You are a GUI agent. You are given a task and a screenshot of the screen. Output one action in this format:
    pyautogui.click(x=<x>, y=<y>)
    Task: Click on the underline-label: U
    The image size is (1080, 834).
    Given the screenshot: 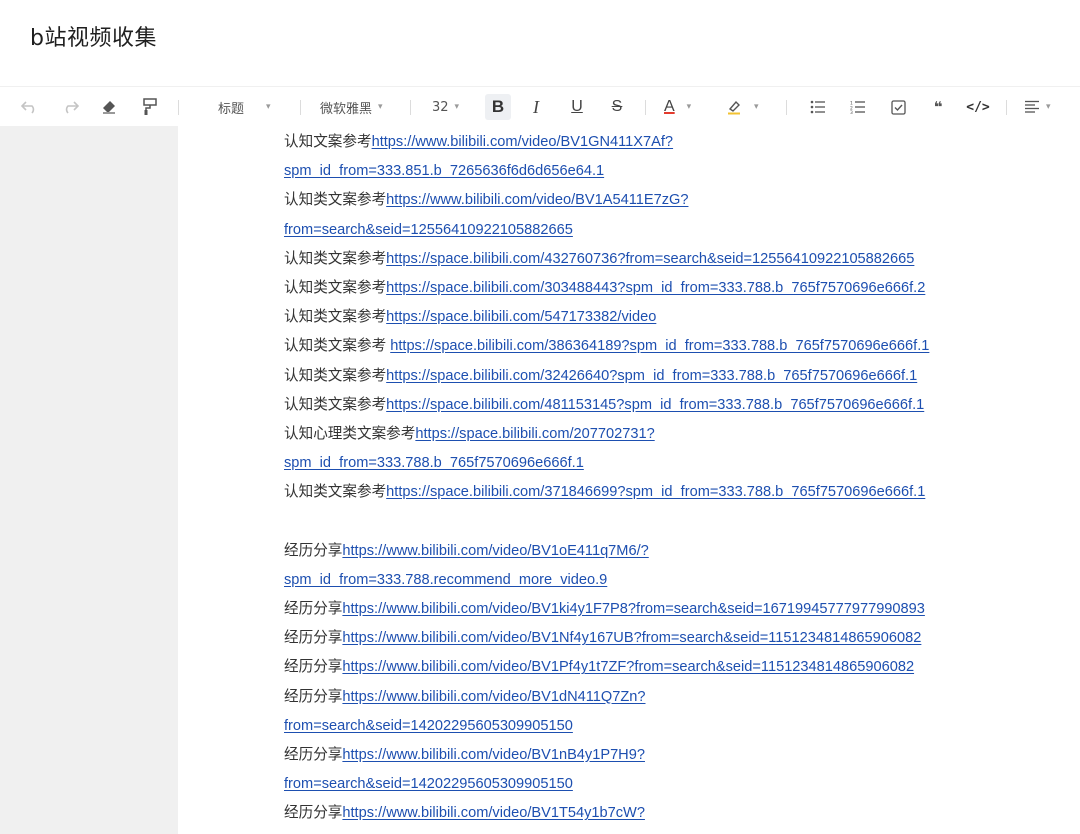 What is the action you would take?
    pyautogui.click(x=577, y=106)
    